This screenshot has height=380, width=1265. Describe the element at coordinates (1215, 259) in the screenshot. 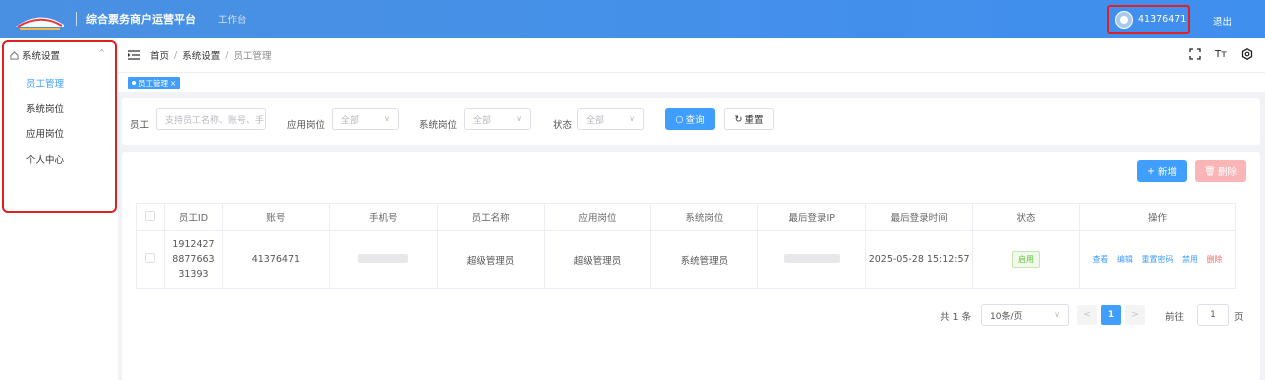

I see `delete-link: 删除` at that location.